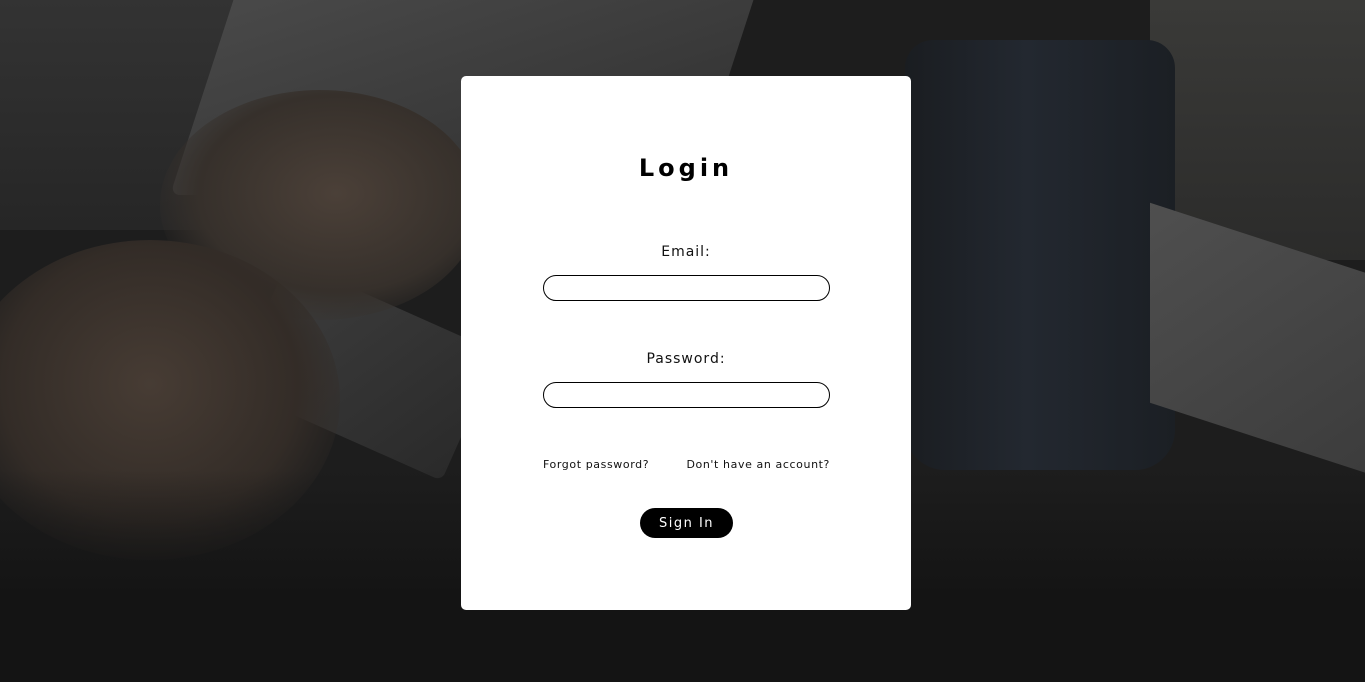 The width and height of the screenshot is (1365, 682). What do you see at coordinates (686, 168) in the screenshot?
I see `page-title: Login` at bounding box center [686, 168].